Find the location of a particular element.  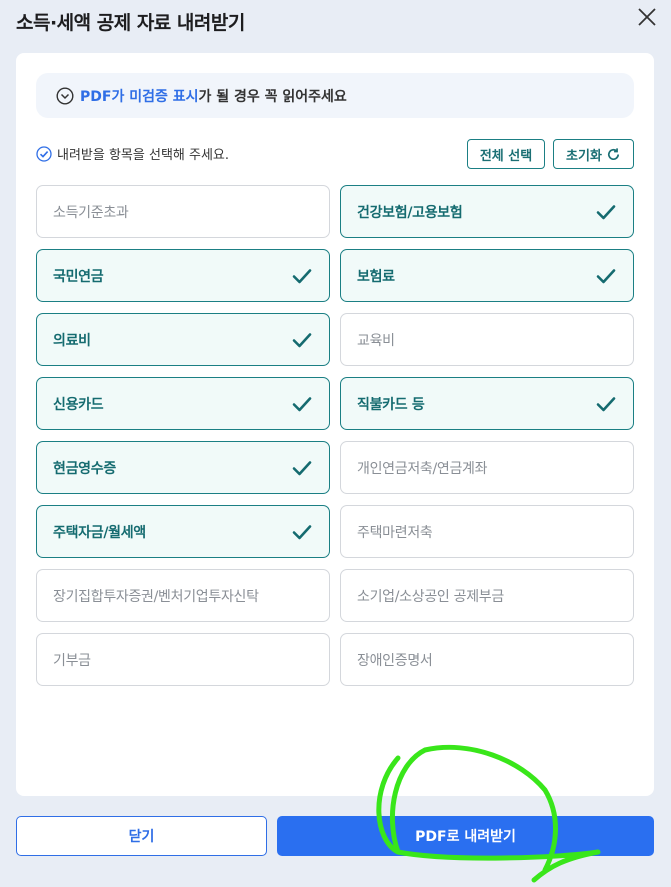

dialog-title: 소득·세액 공제 자료 내려받기 is located at coordinates (130, 23).